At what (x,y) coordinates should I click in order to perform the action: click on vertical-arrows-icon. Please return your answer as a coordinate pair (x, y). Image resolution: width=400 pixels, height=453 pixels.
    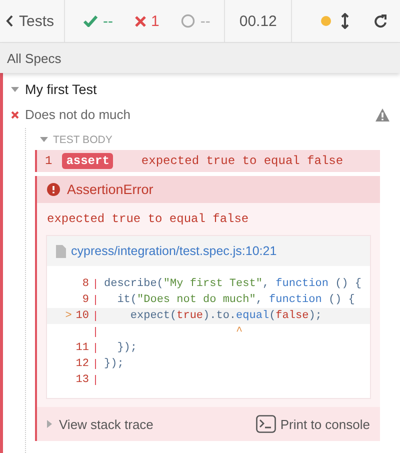
    Looking at the image, I should click on (345, 21).